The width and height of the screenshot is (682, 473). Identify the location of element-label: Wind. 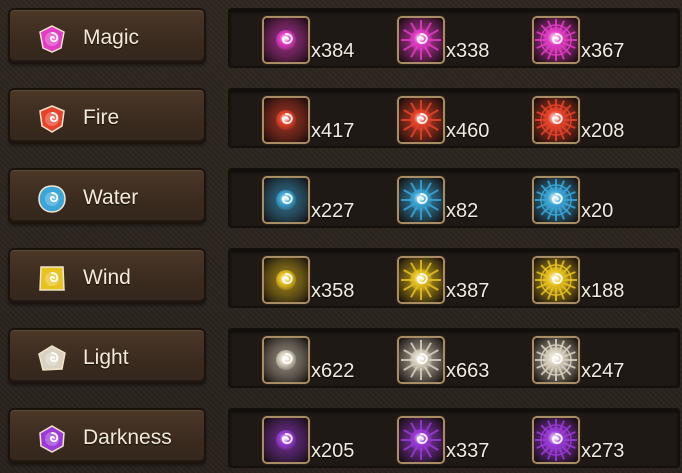
(107, 277).